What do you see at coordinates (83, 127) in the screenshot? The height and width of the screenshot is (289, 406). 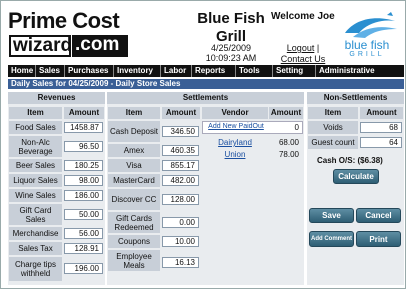 I see `revenue-input-food: 1458.87` at bounding box center [83, 127].